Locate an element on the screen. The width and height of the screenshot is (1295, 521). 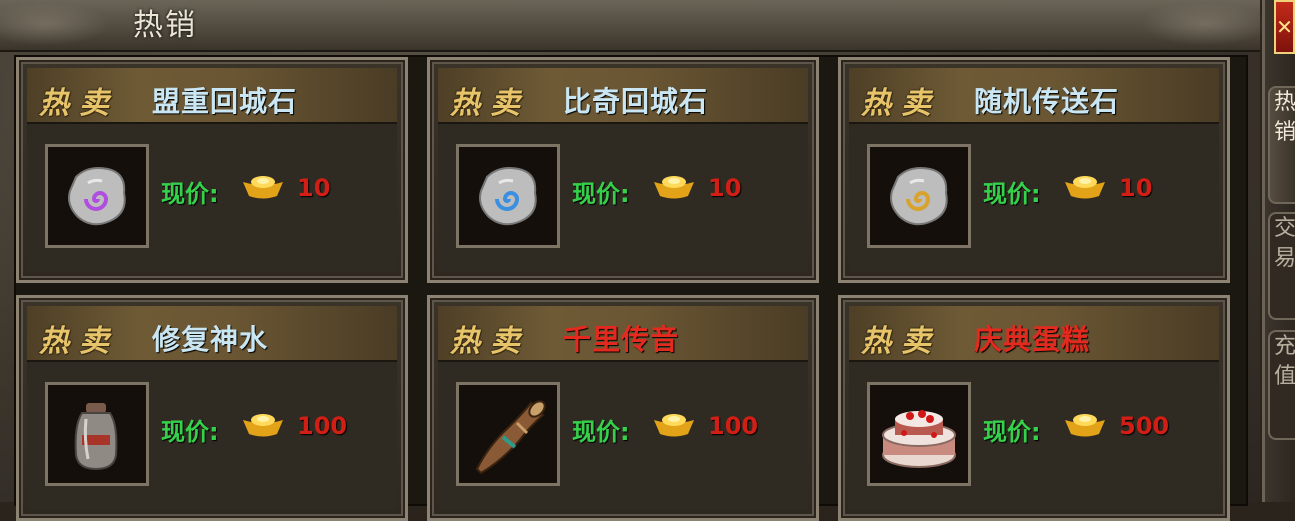
product-name: 比奇回城石 is located at coordinates (635, 100).